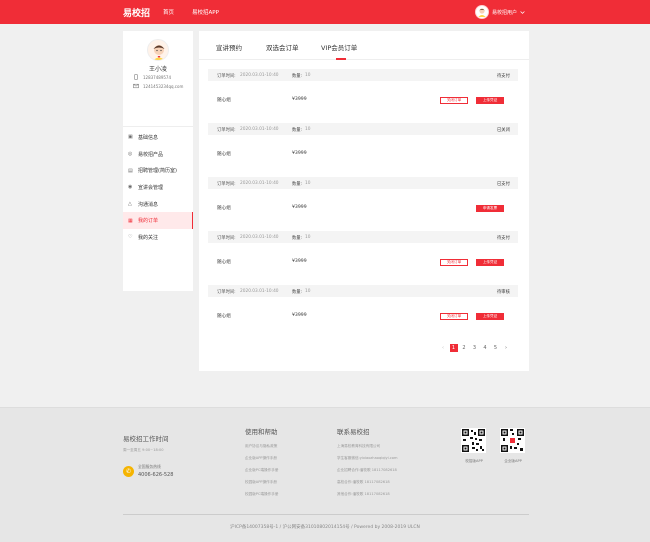 Image resolution: width=650 pixels, height=542 pixels. I want to click on footer-contact-line: 学生客服微信:yixiaozhaoqiqiyi.com, so click(367, 458).